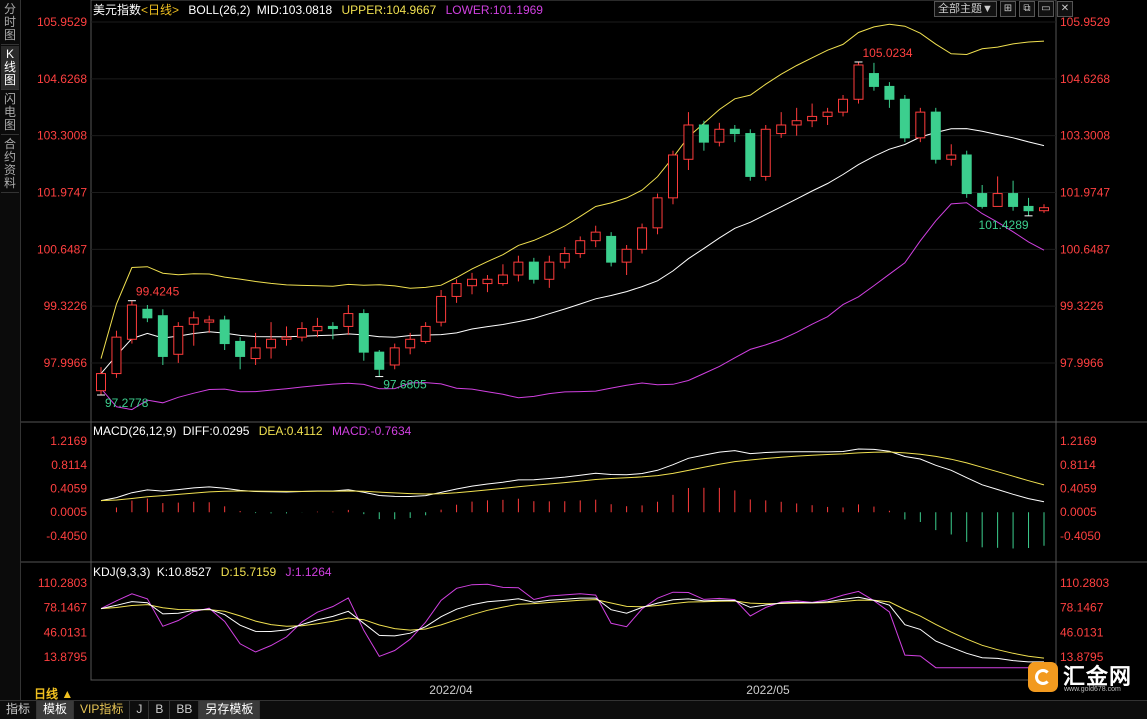  I want to click on save-template-button: 另存模板, so click(230, 710).